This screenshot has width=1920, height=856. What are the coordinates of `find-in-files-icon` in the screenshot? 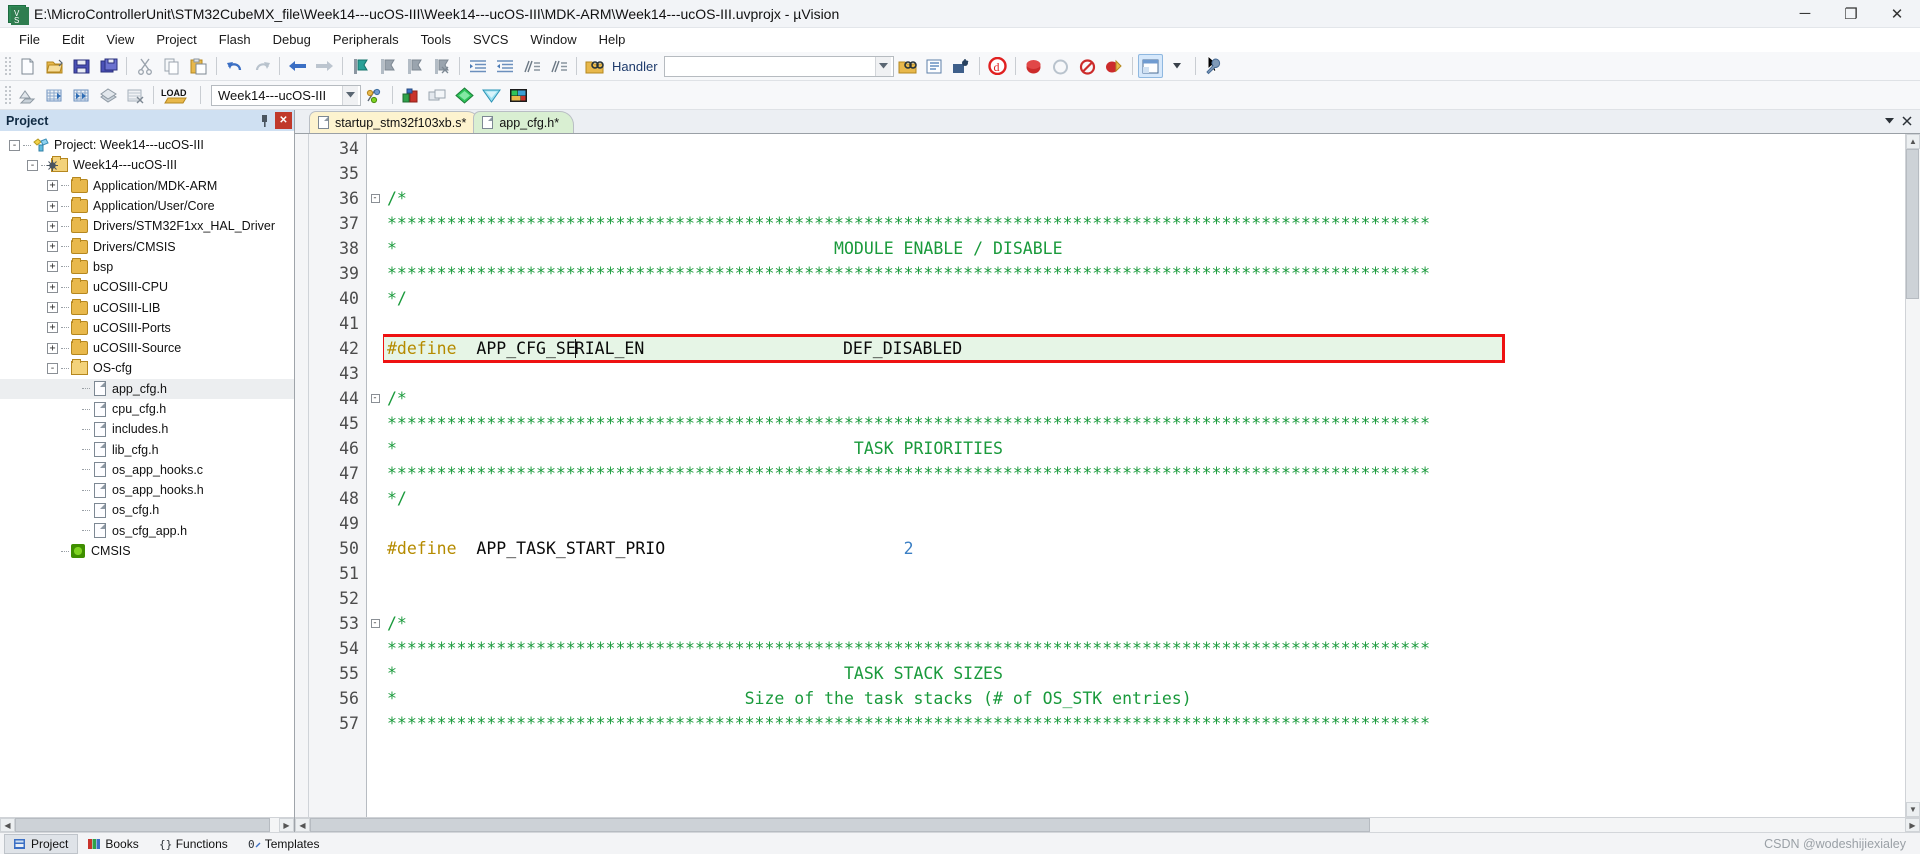 It's located at (594, 66).